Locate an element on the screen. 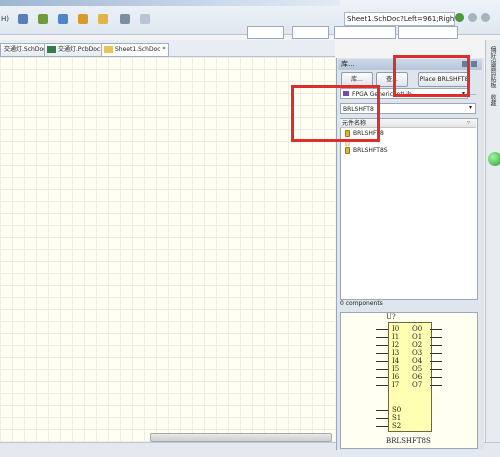  pin-label: O6 is located at coordinates (417, 377).